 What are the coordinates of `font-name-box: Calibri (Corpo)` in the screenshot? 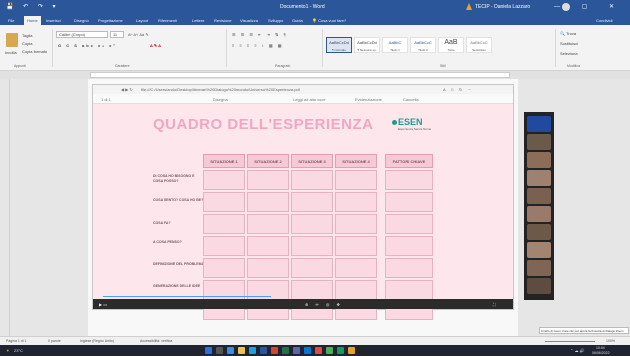 It's located at (82, 34).